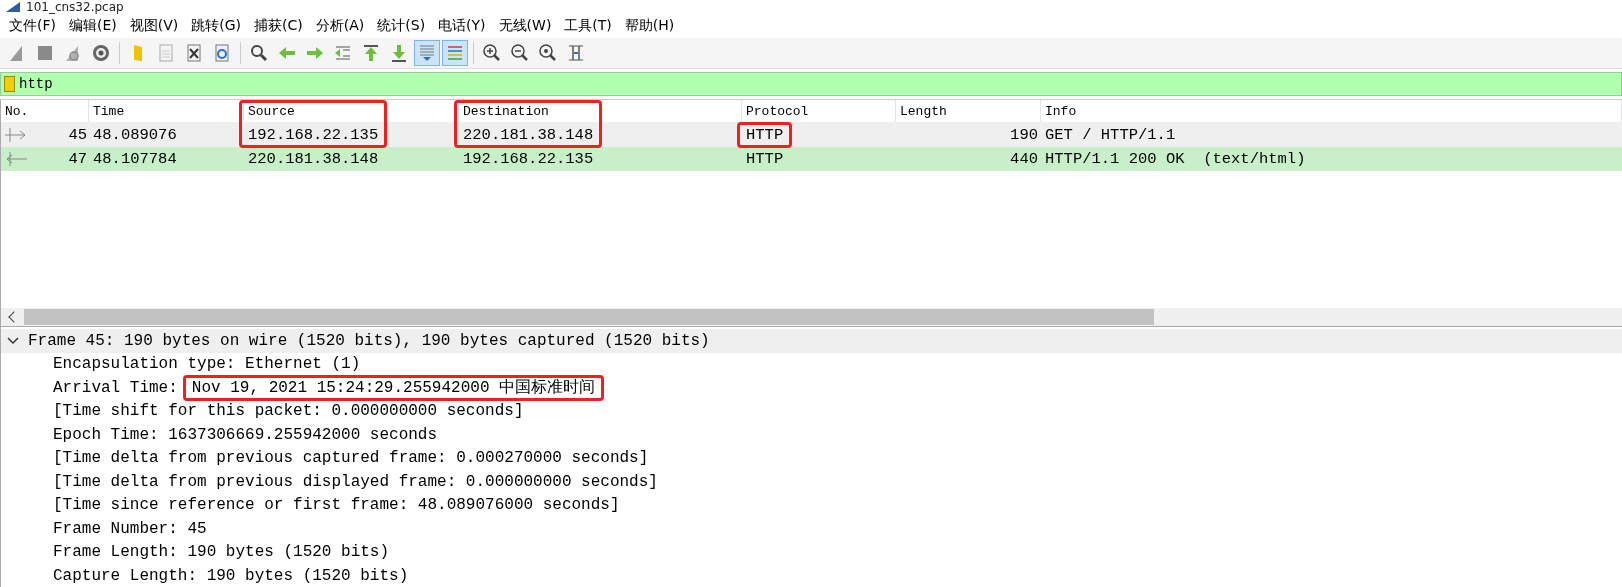 Image resolution: width=1622 pixels, height=587 pixels. I want to click on menu-item: 帮助(H), so click(651, 26).